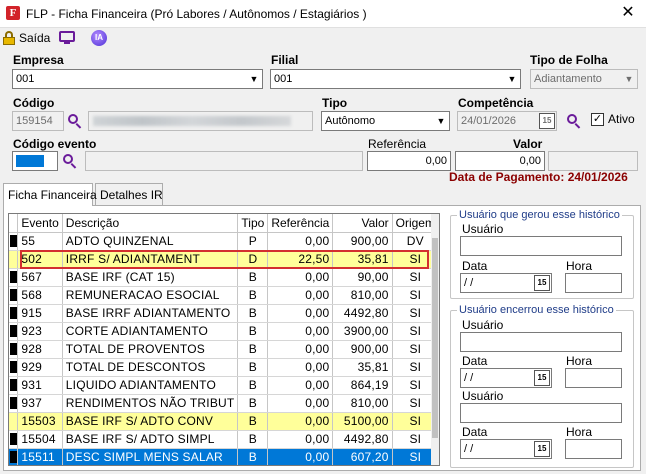 This screenshot has width=646, height=474. I want to click on encerrou-data2-label: Data, so click(475, 432).